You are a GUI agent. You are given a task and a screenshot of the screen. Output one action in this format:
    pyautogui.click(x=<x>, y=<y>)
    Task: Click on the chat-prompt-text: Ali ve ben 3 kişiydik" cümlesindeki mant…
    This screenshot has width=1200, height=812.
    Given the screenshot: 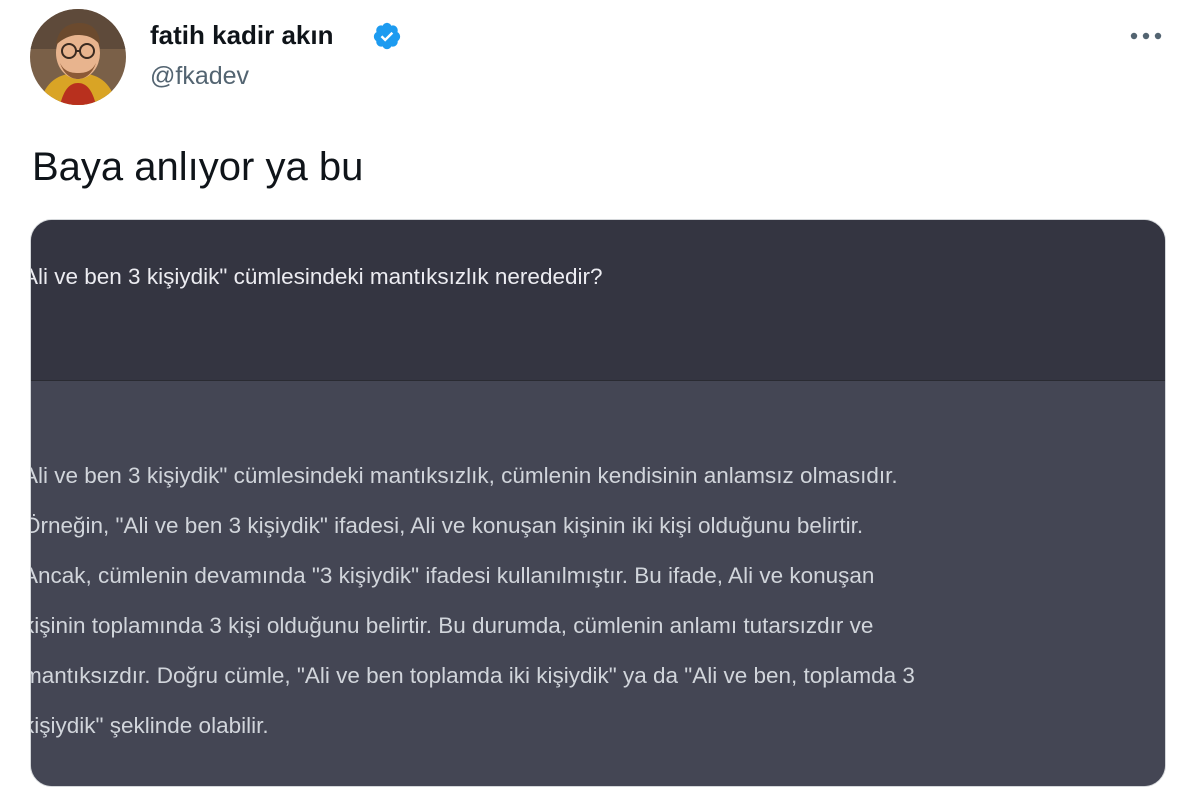 What is the action you would take?
    pyautogui.click(x=316, y=276)
    